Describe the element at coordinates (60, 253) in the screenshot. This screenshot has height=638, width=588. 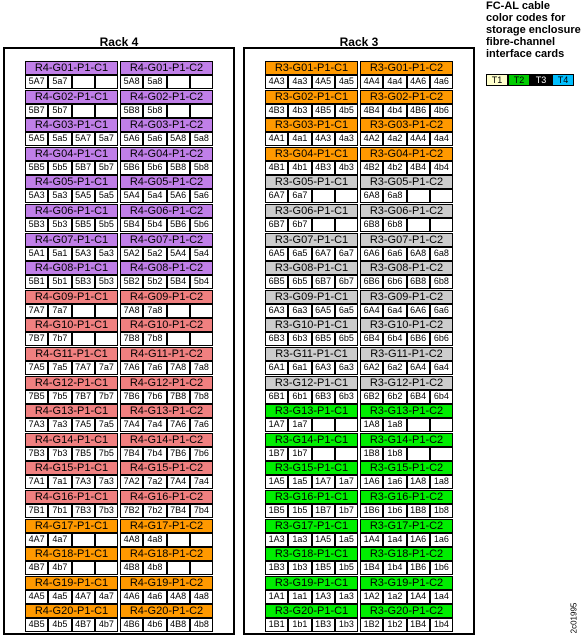
I see `port-cell: 5a1` at that location.